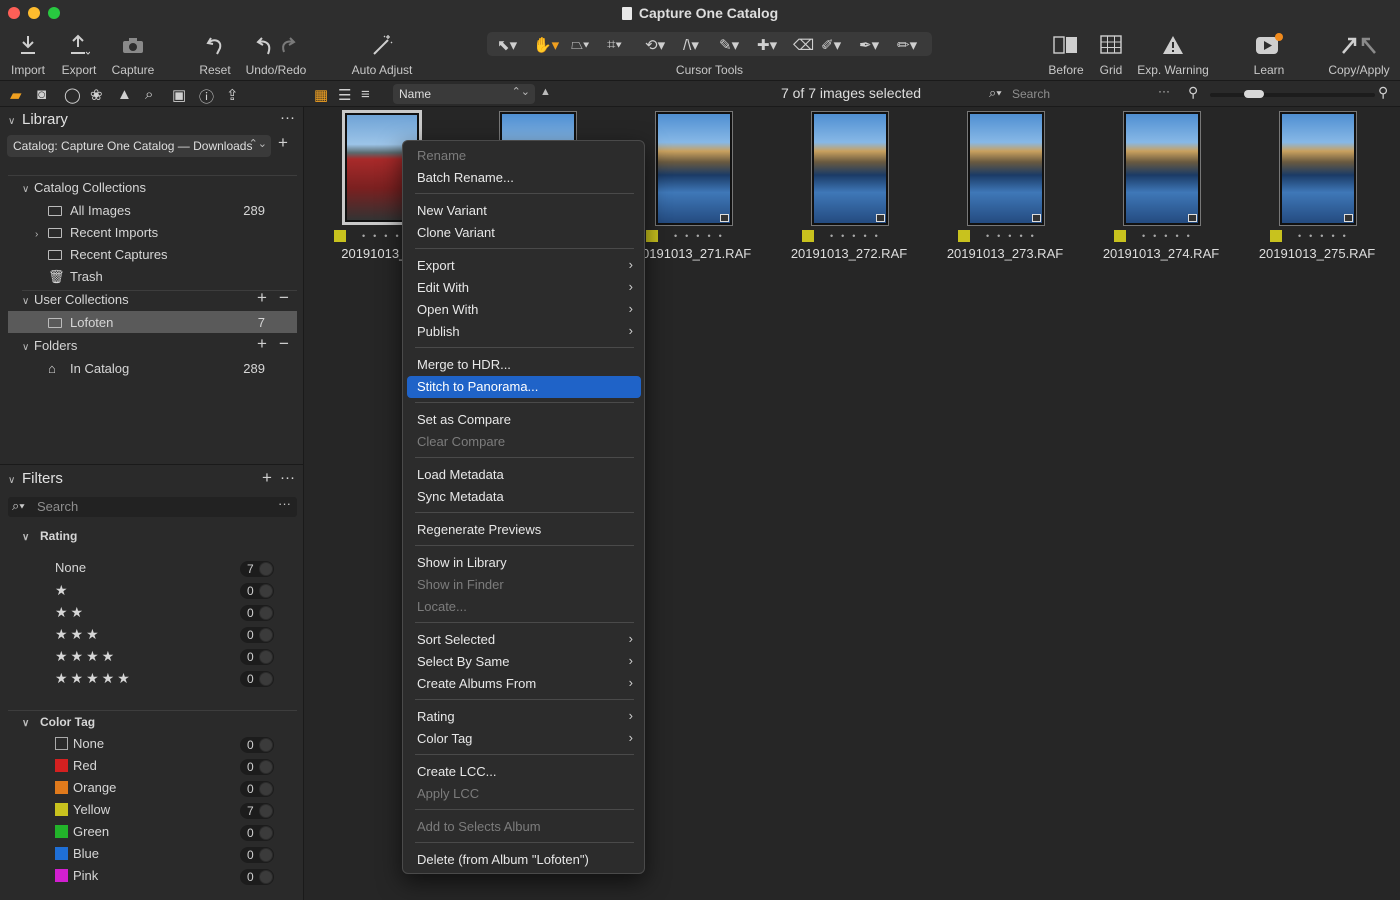 This screenshot has width=1400, height=900. I want to click on pan-hand-icon: ✋▾, so click(546, 45).